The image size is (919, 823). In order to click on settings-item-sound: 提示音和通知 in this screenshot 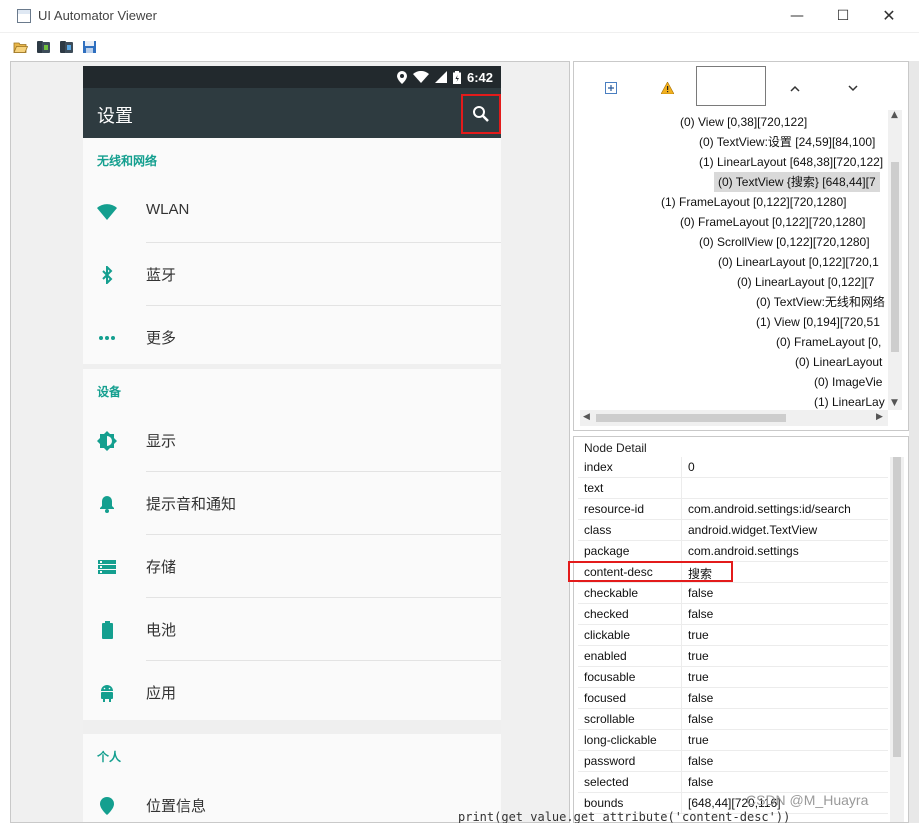, I will do `click(292, 503)`.